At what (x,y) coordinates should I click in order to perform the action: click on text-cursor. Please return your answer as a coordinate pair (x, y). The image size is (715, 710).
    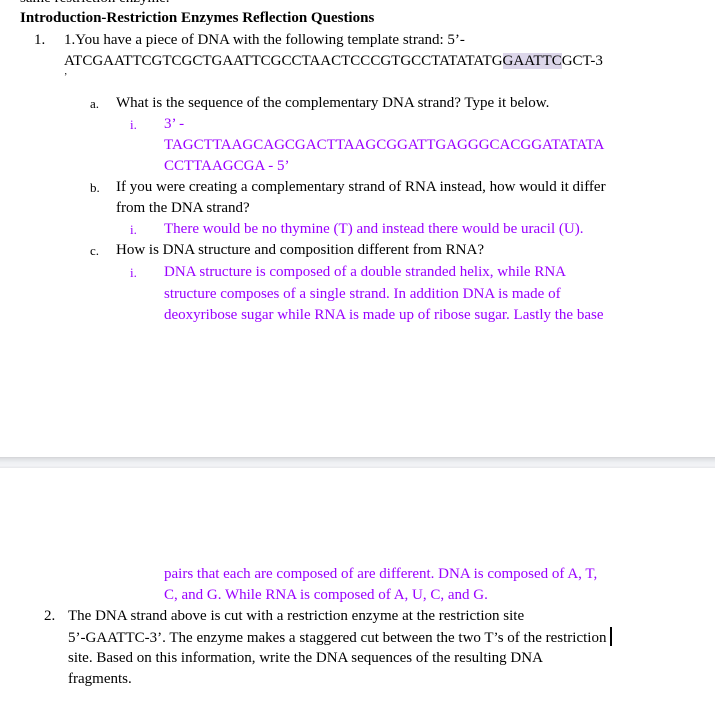
    Looking at the image, I should click on (611, 636).